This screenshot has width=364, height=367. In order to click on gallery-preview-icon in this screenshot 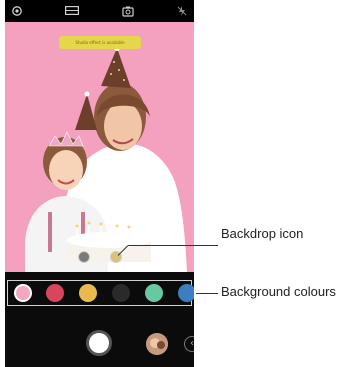, I will do `click(157, 344)`.